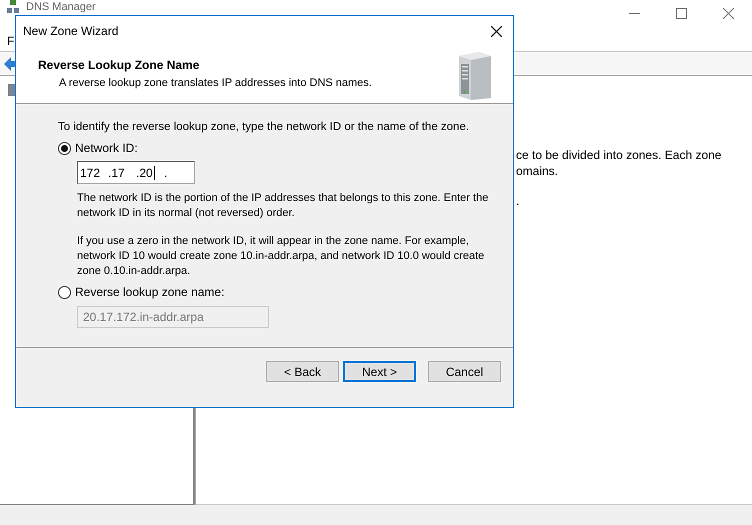 The image size is (752, 525). What do you see at coordinates (379, 371) in the screenshot?
I see `wizard-button: Next >` at bounding box center [379, 371].